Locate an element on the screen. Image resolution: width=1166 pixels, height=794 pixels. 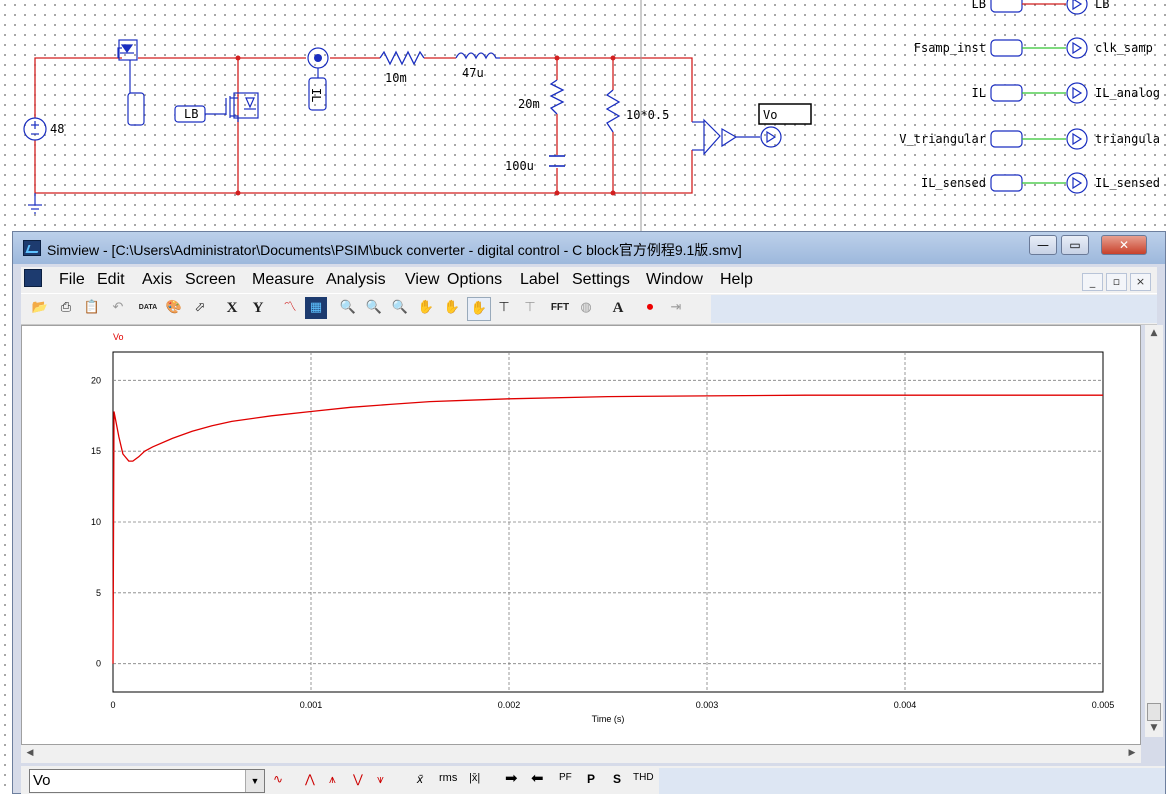
export-icon: ⇥ is located at coordinates (676, 308).